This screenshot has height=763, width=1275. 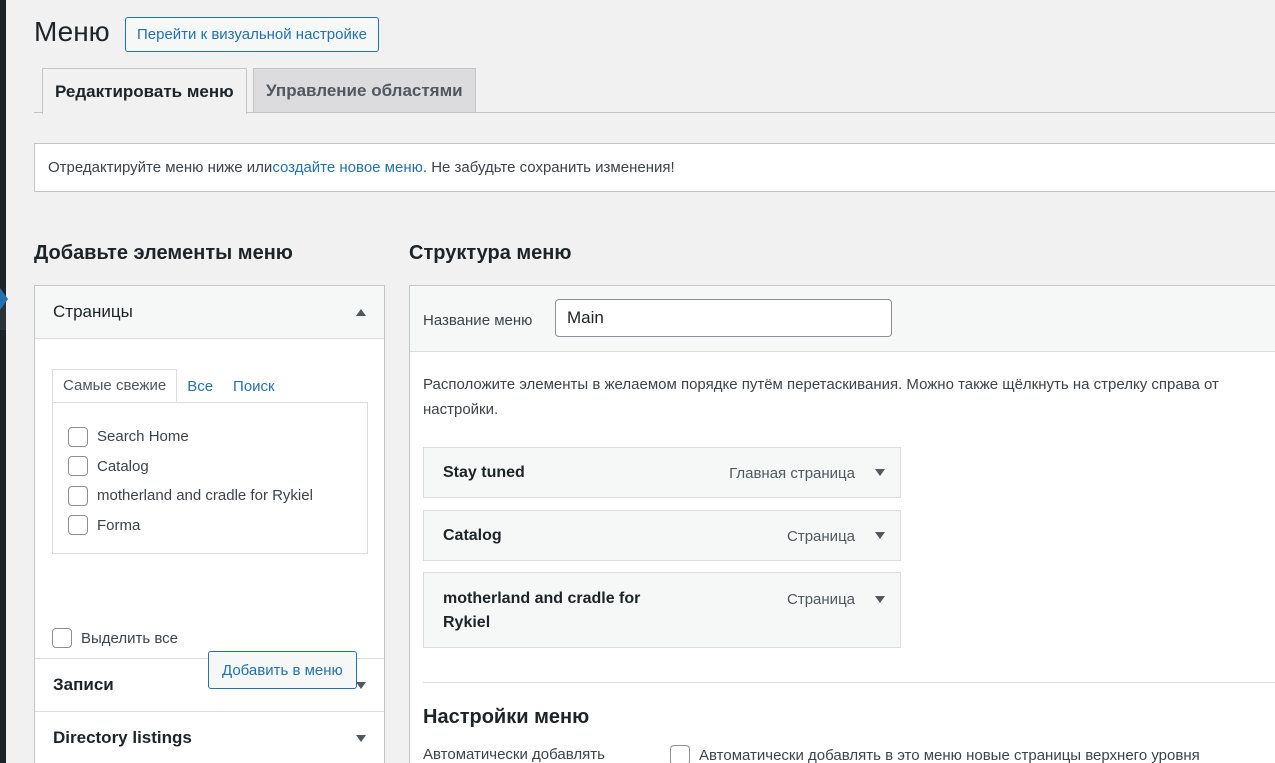 I want to click on page-title: Меню, so click(x=72, y=31).